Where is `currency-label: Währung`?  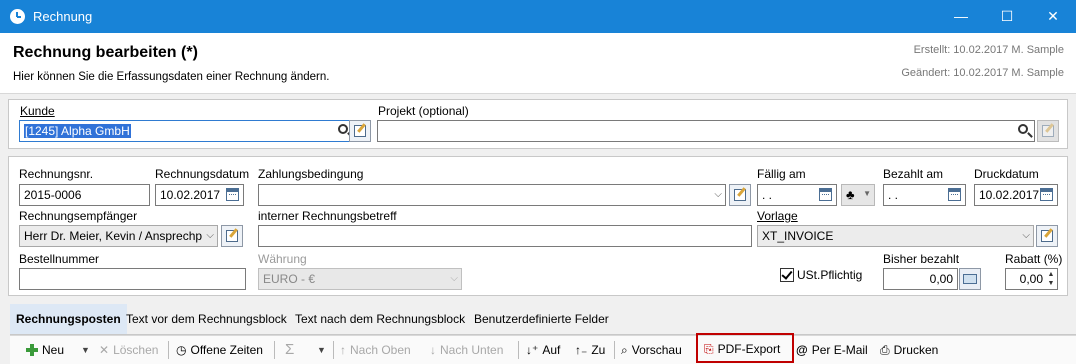 currency-label: Währung is located at coordinates (282, 259).